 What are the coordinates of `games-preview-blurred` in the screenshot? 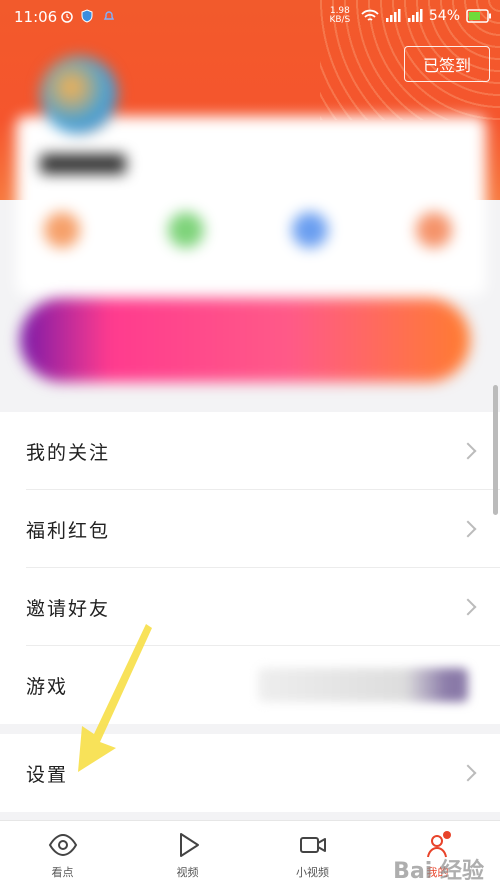 It's located at (363, 685).